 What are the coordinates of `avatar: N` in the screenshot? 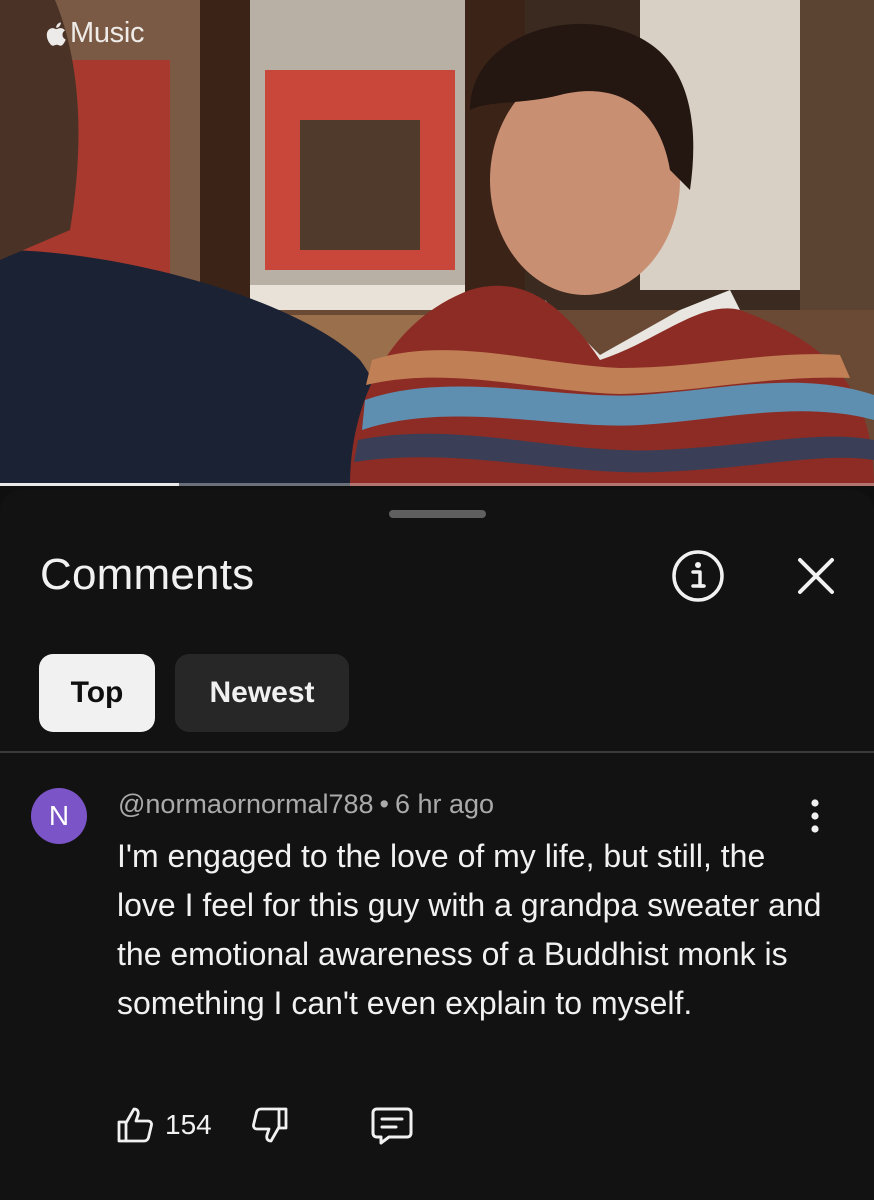 It's located at (59, 816).